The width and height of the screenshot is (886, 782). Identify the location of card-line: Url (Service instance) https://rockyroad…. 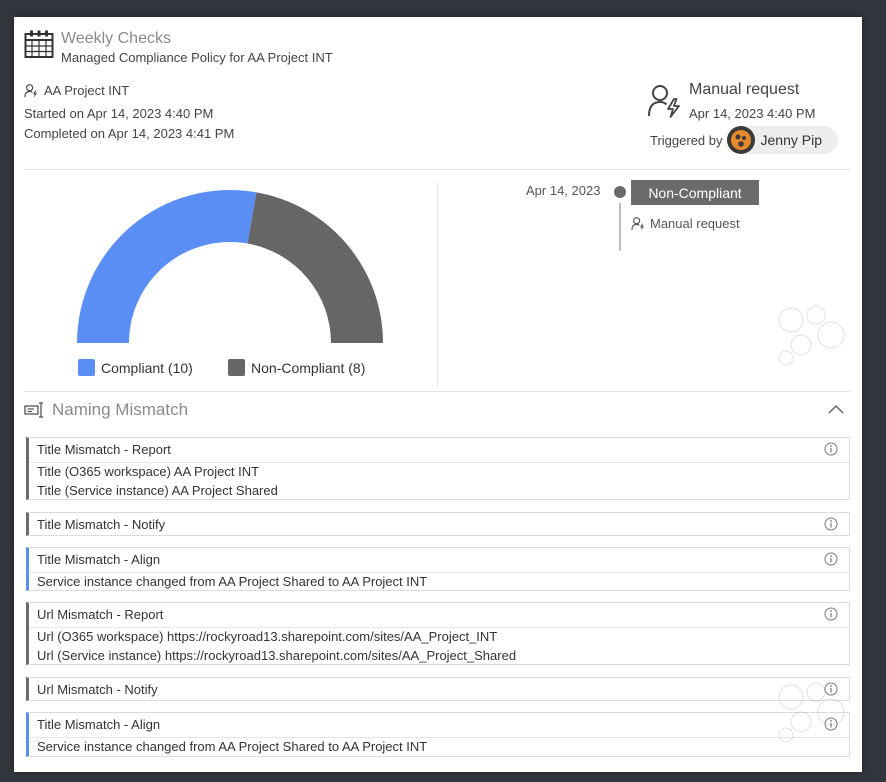
(277, 655).